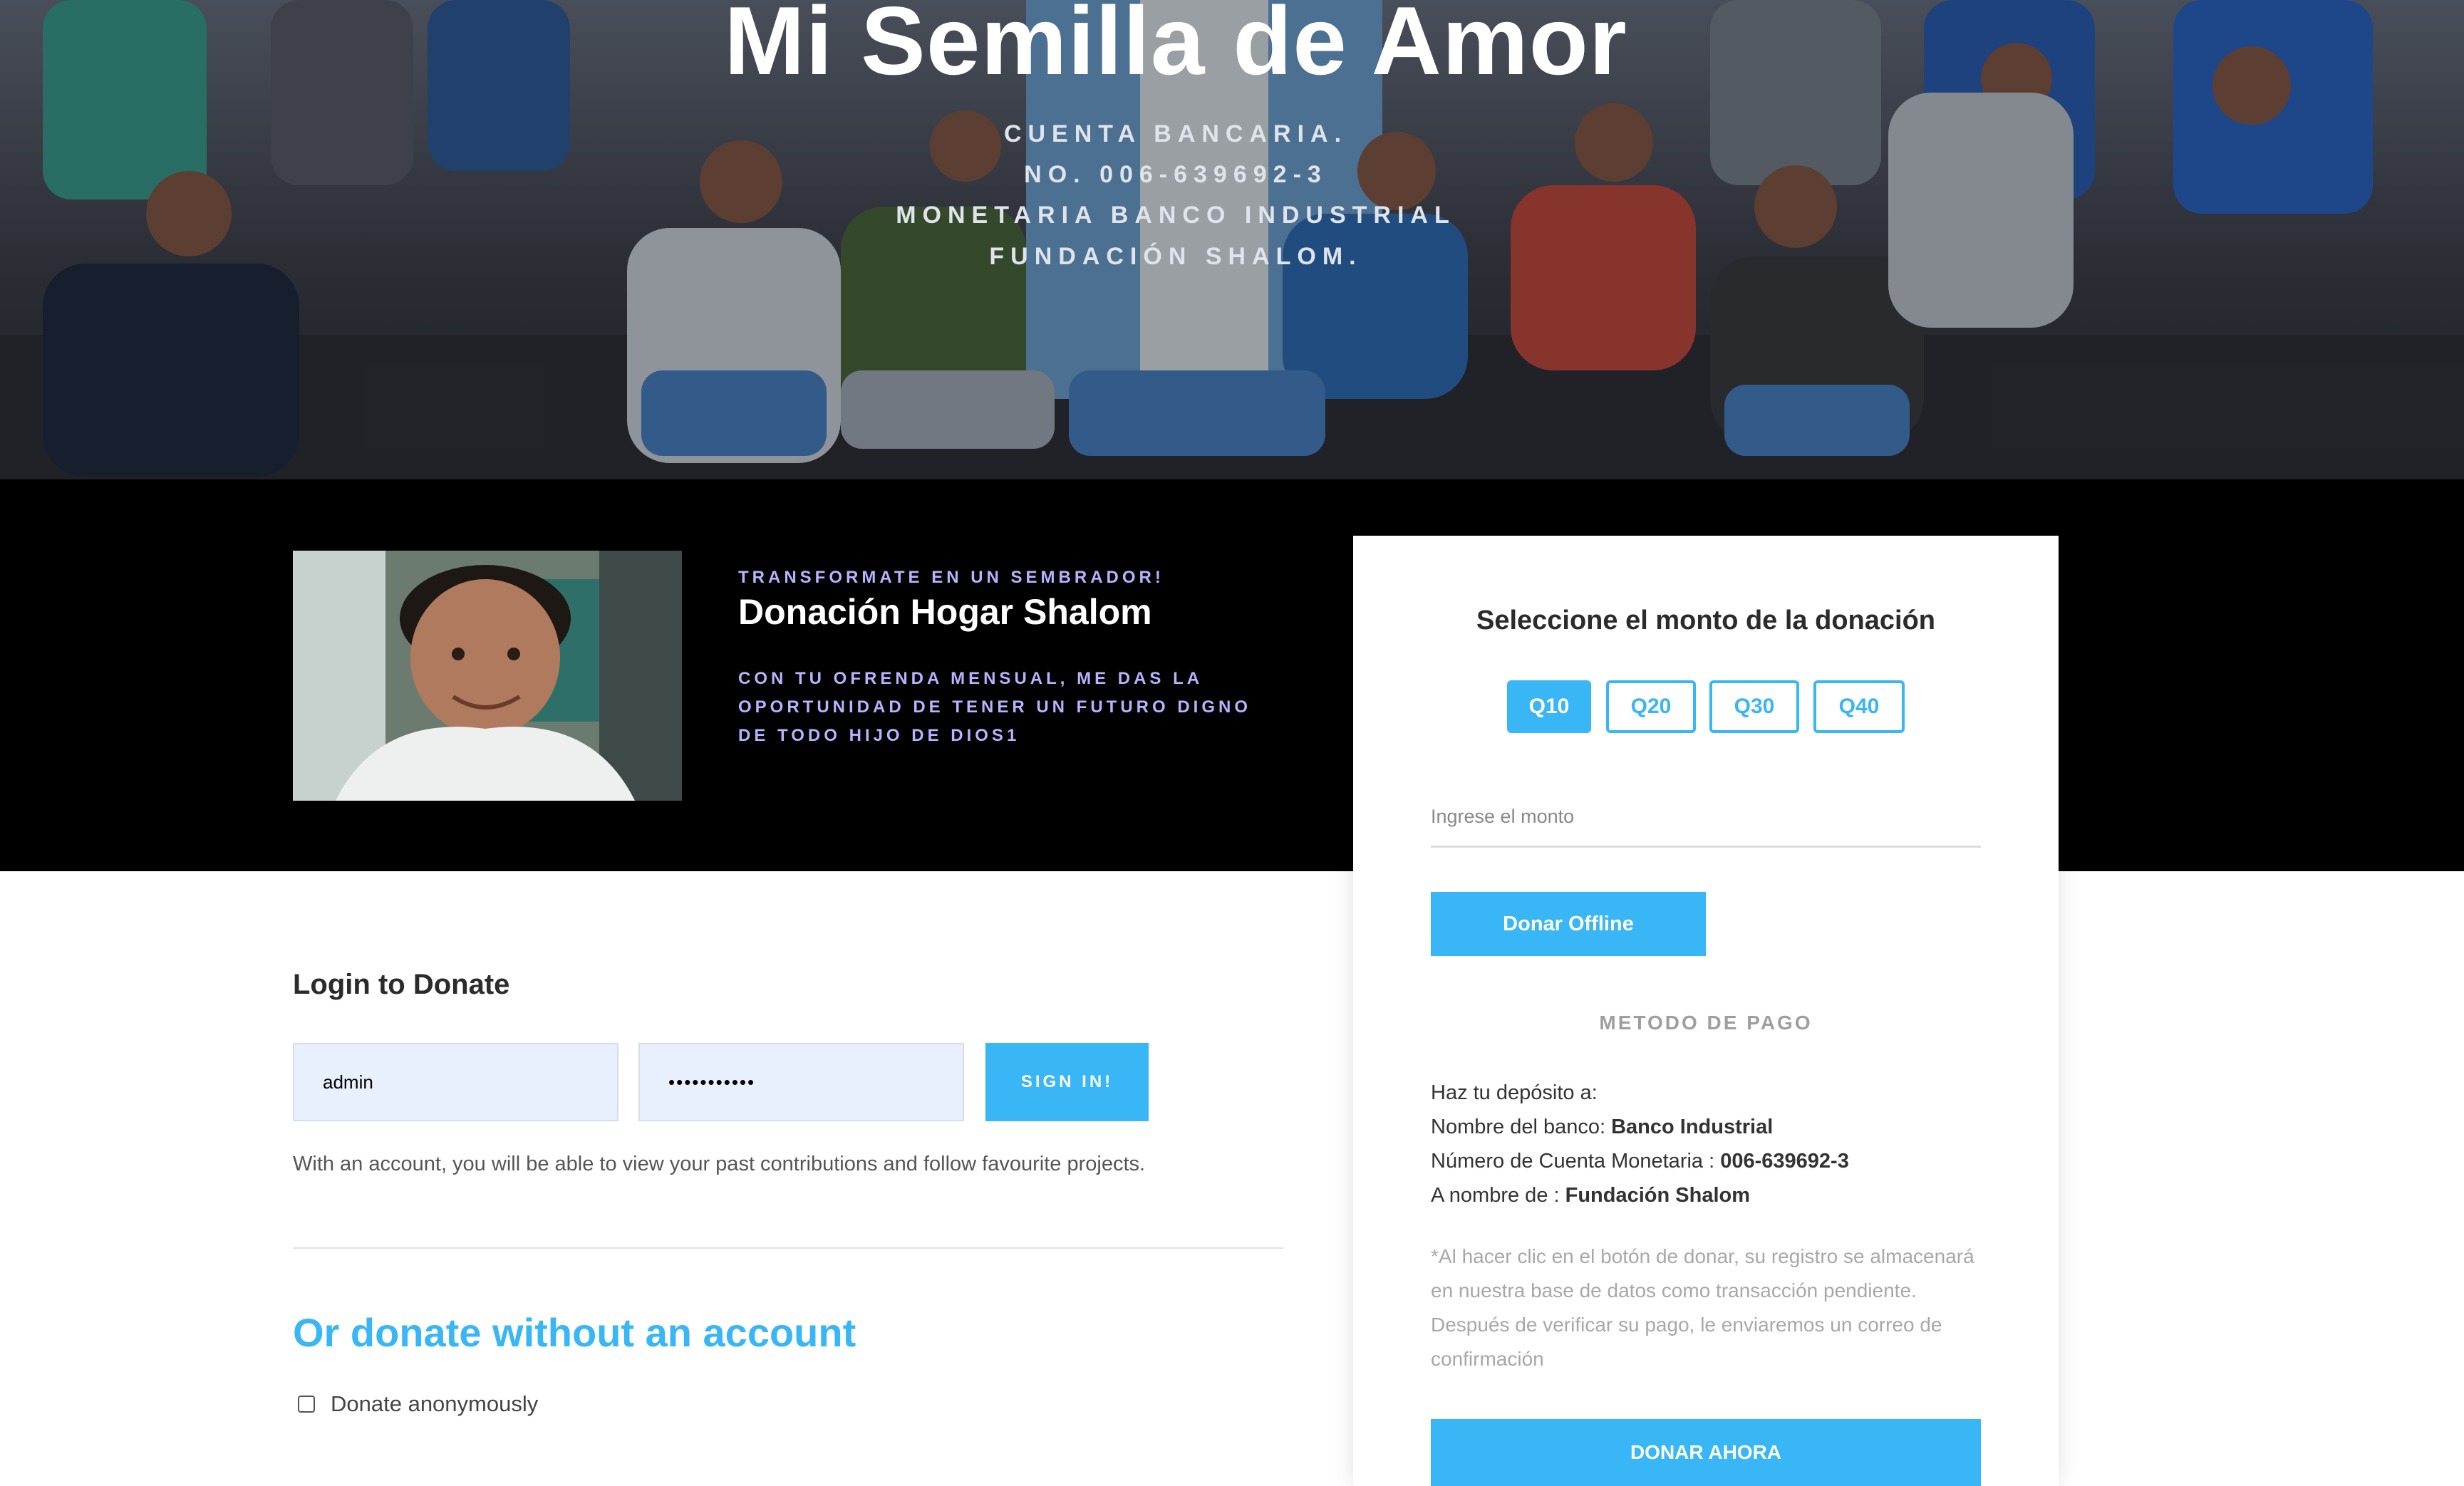 The height and width of the screenshot is (1486, 2464). I want to click on account-owner-row: A nombre de : Fundación Shalom, so click(1709, 1195).